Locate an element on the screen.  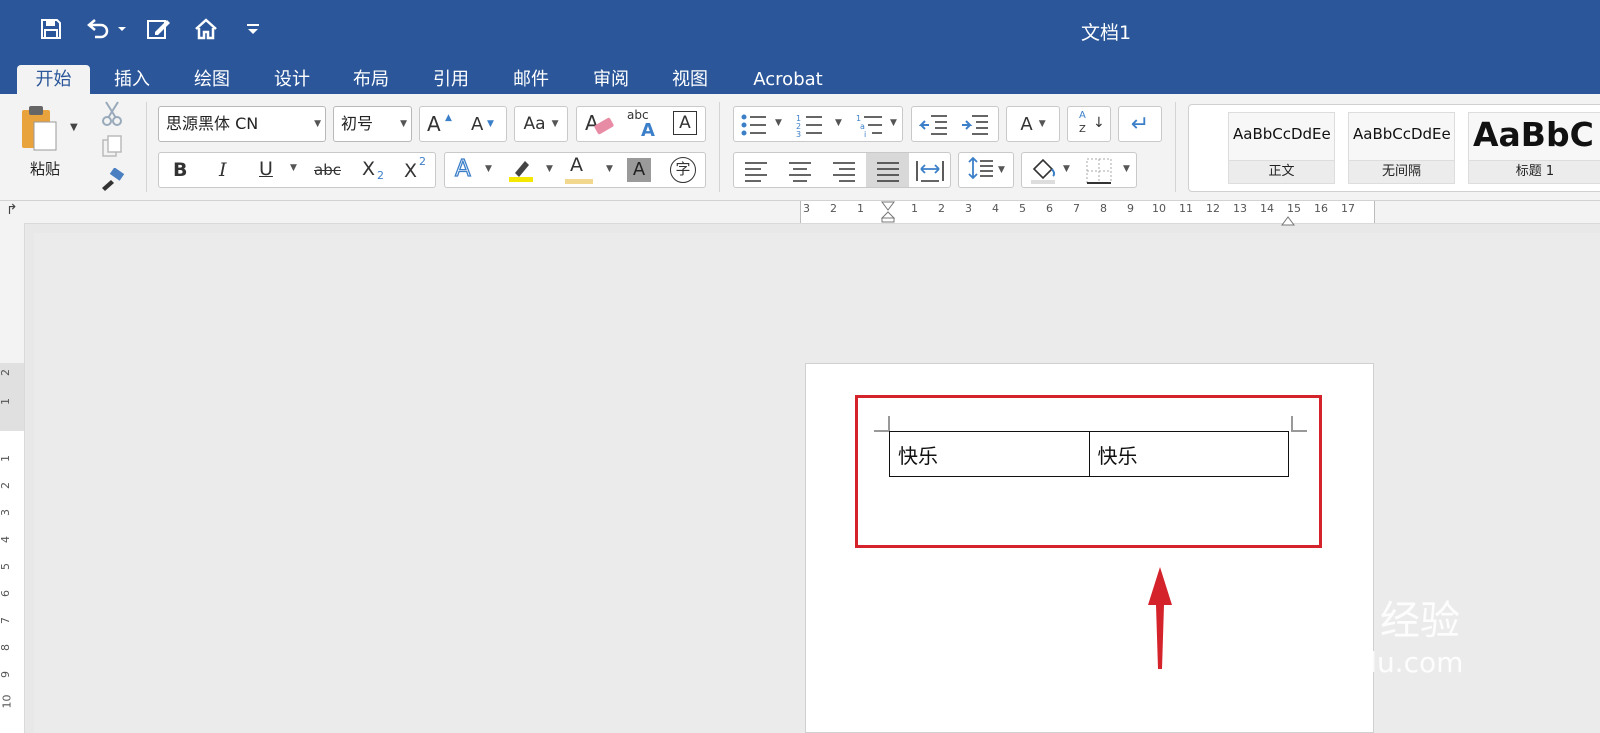
sort-a-label: A is located at coordinates (1082, 115).